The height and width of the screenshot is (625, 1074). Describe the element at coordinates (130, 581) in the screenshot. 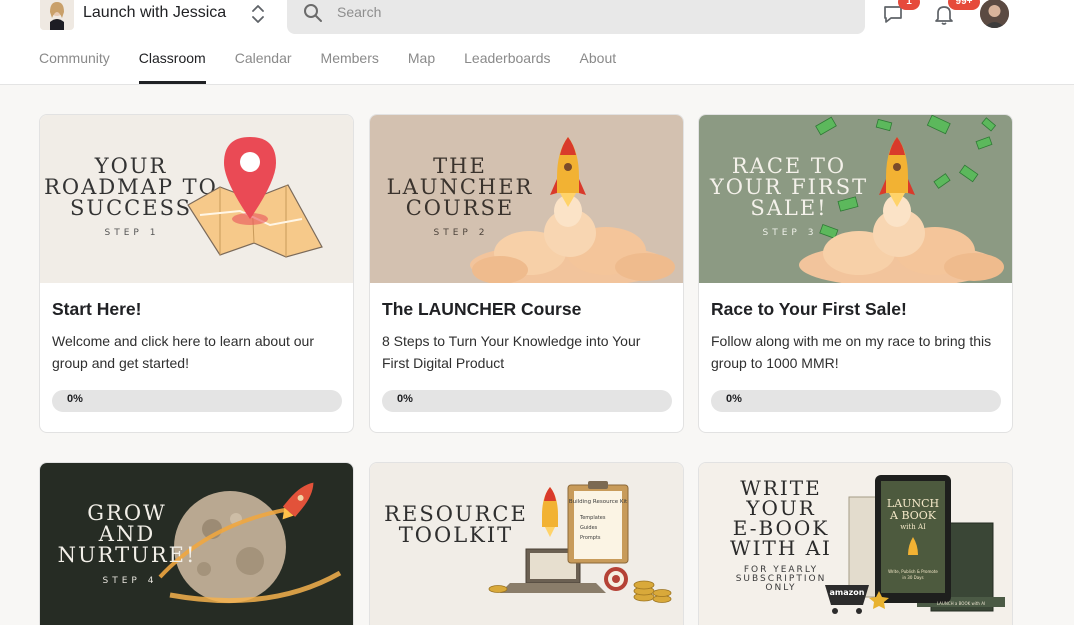

I see `thumbnail-step: STEP 4` at that location.